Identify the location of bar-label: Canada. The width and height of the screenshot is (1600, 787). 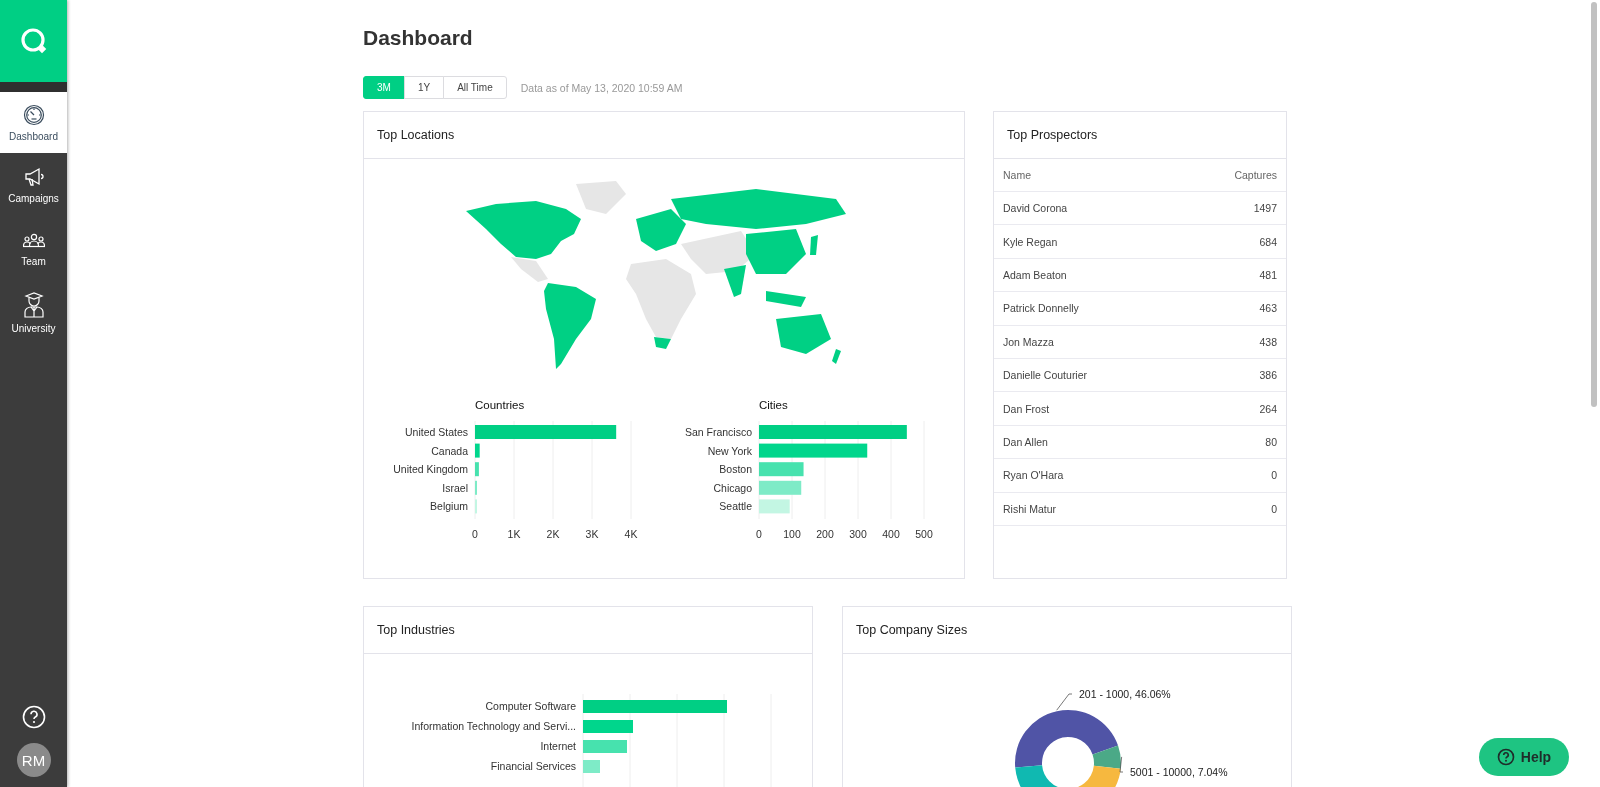
(449, 450).